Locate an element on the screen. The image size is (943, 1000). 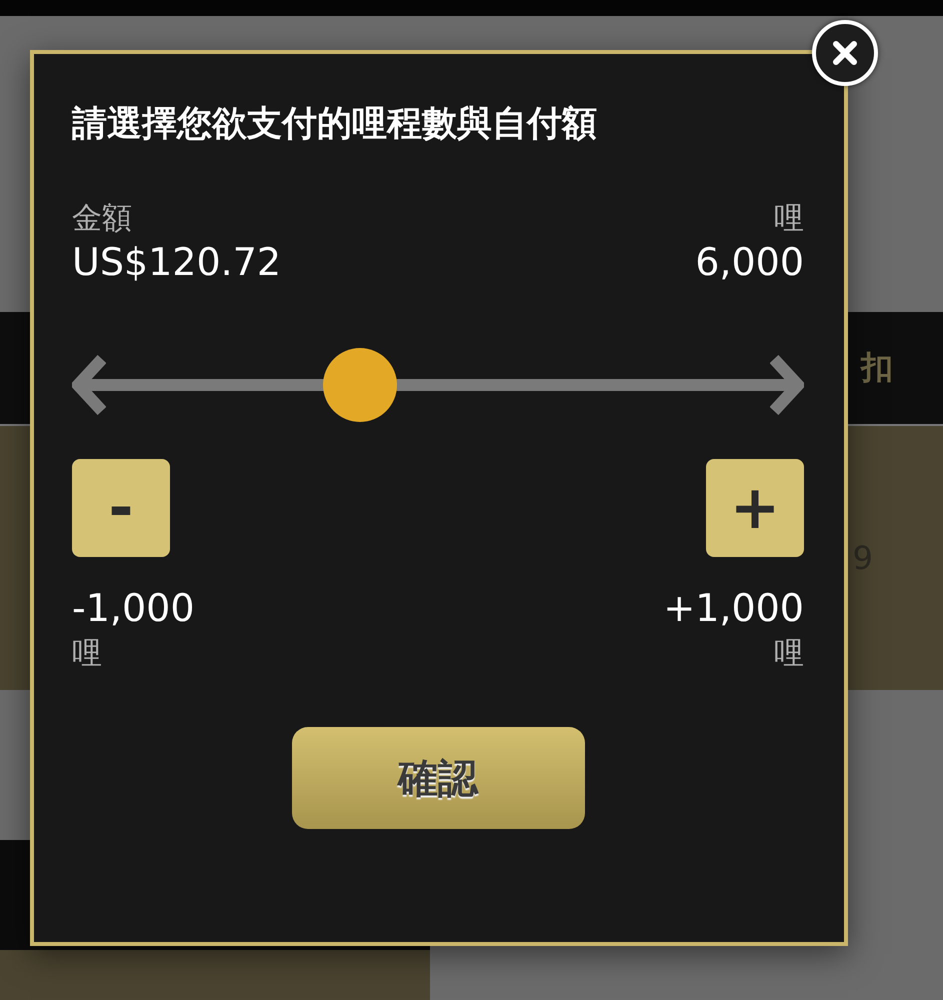
step-amount: -1,000 is located at coordinates (133, 608).